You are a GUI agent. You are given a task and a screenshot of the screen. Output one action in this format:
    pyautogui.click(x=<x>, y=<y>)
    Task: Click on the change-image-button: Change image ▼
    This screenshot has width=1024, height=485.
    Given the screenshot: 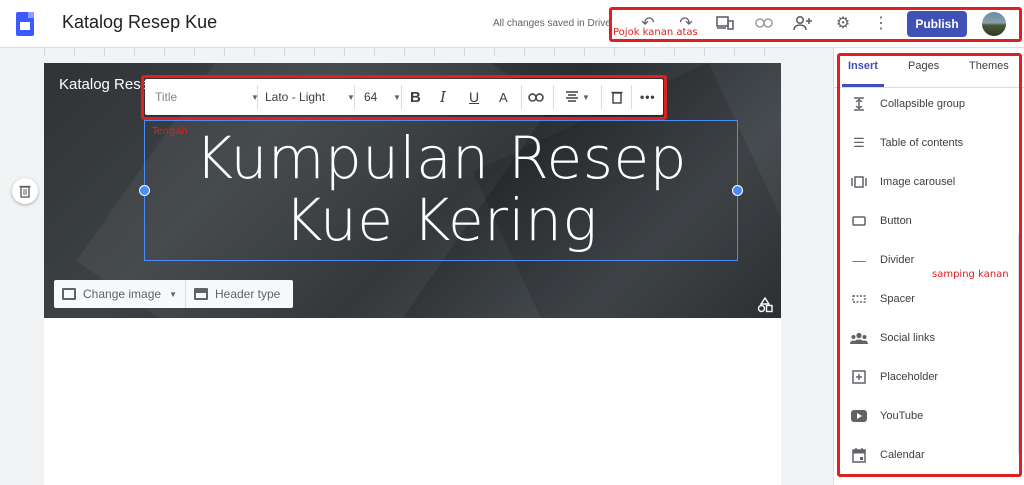 What is the action you would take?
    pyautogui.click(x=120, y=294)
    